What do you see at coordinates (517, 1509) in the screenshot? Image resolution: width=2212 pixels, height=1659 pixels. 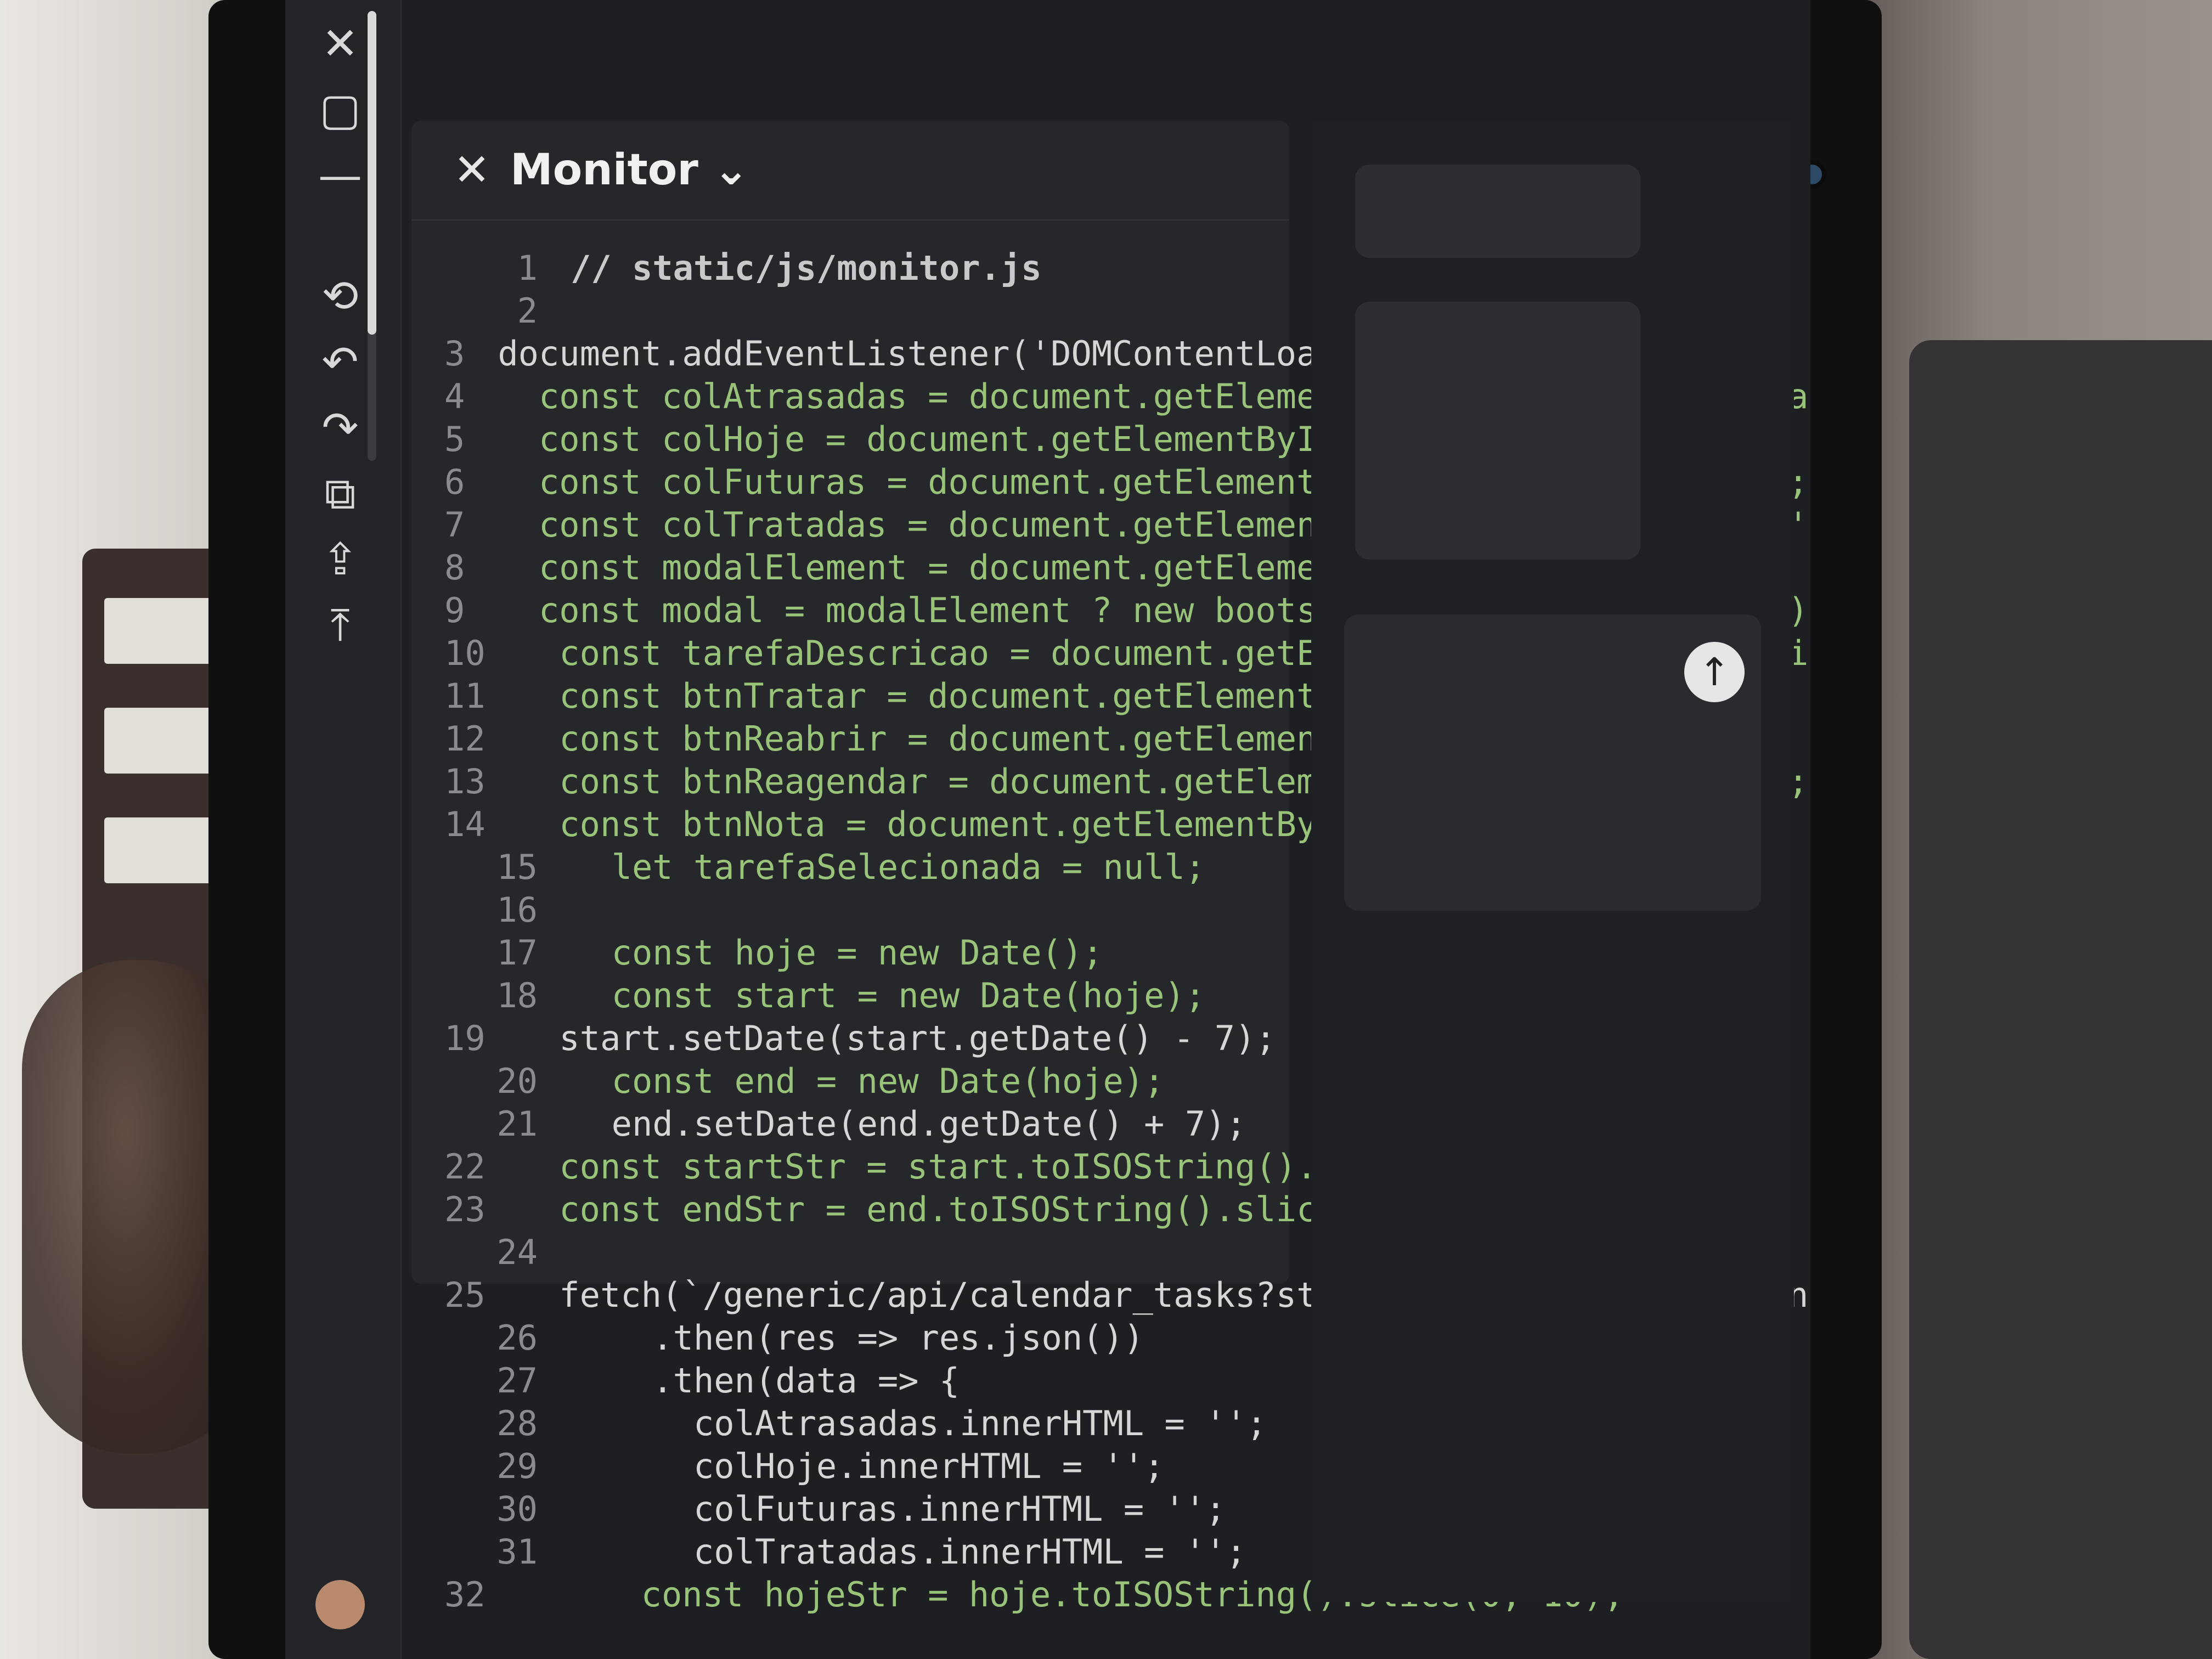 I see `line-number: 30` at bounding box center [517, 1509].